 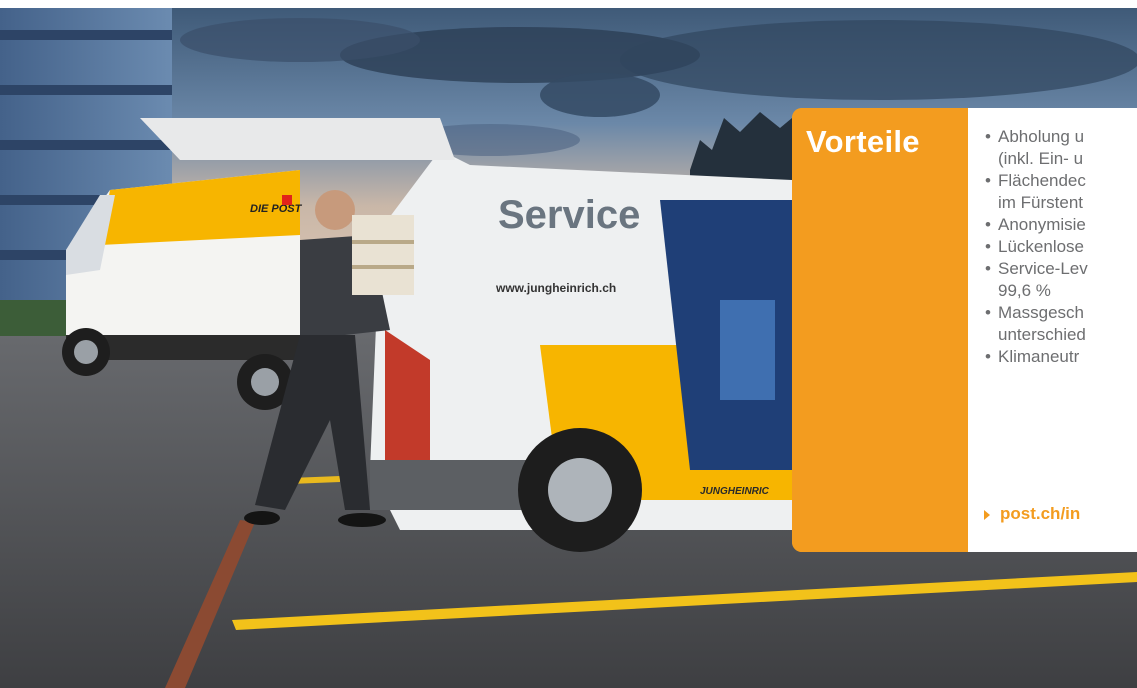 I want to click on benefit-item: • Flächendec im Fürstent, so click(x=1060, y=192).